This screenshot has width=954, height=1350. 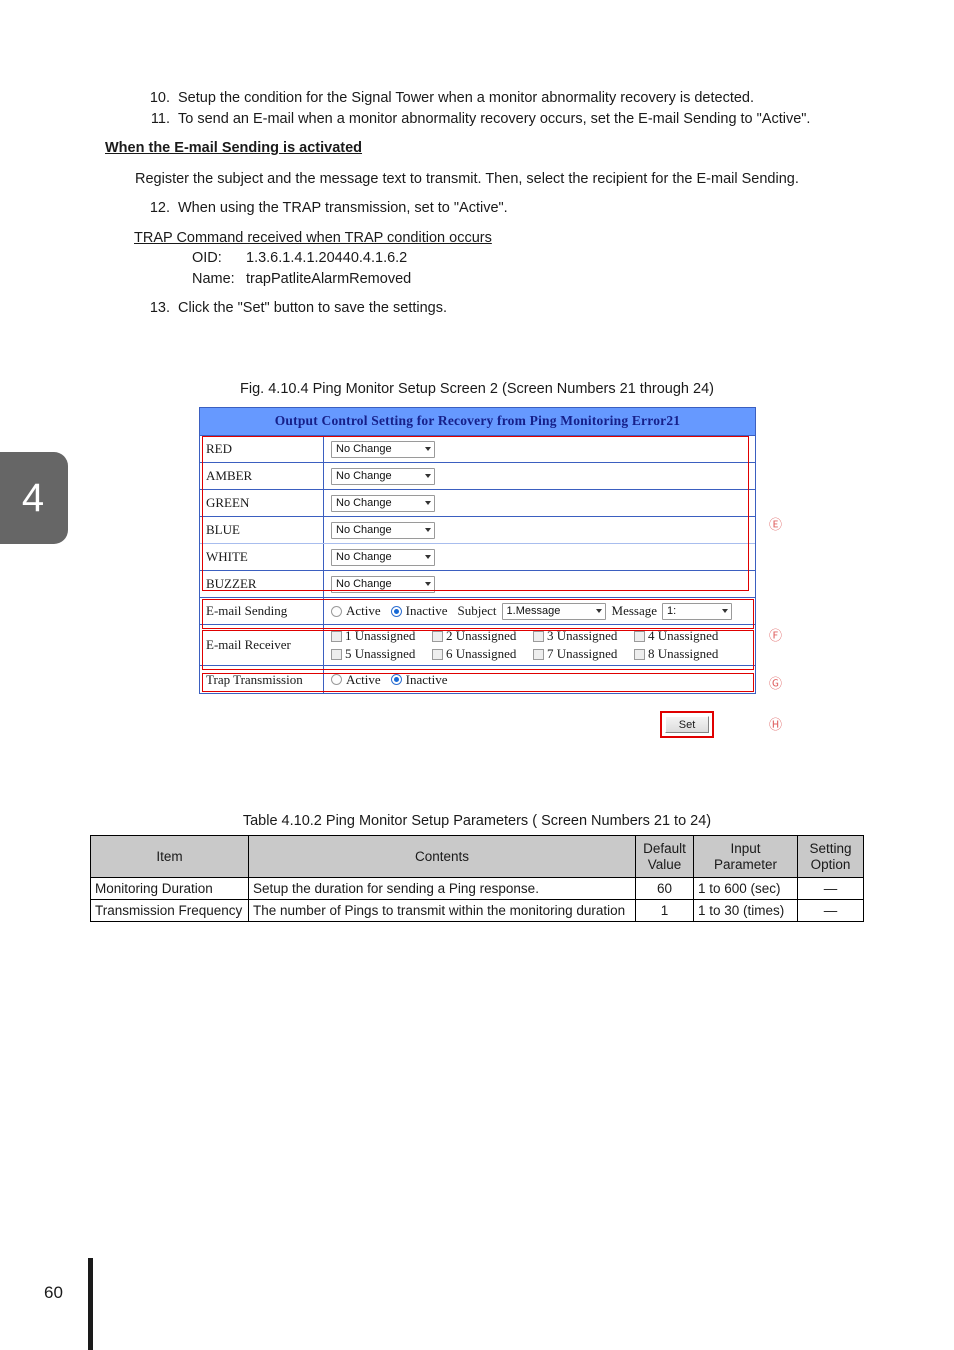 I want to click on radio-label-active: Active, so click(x=363, y=610).